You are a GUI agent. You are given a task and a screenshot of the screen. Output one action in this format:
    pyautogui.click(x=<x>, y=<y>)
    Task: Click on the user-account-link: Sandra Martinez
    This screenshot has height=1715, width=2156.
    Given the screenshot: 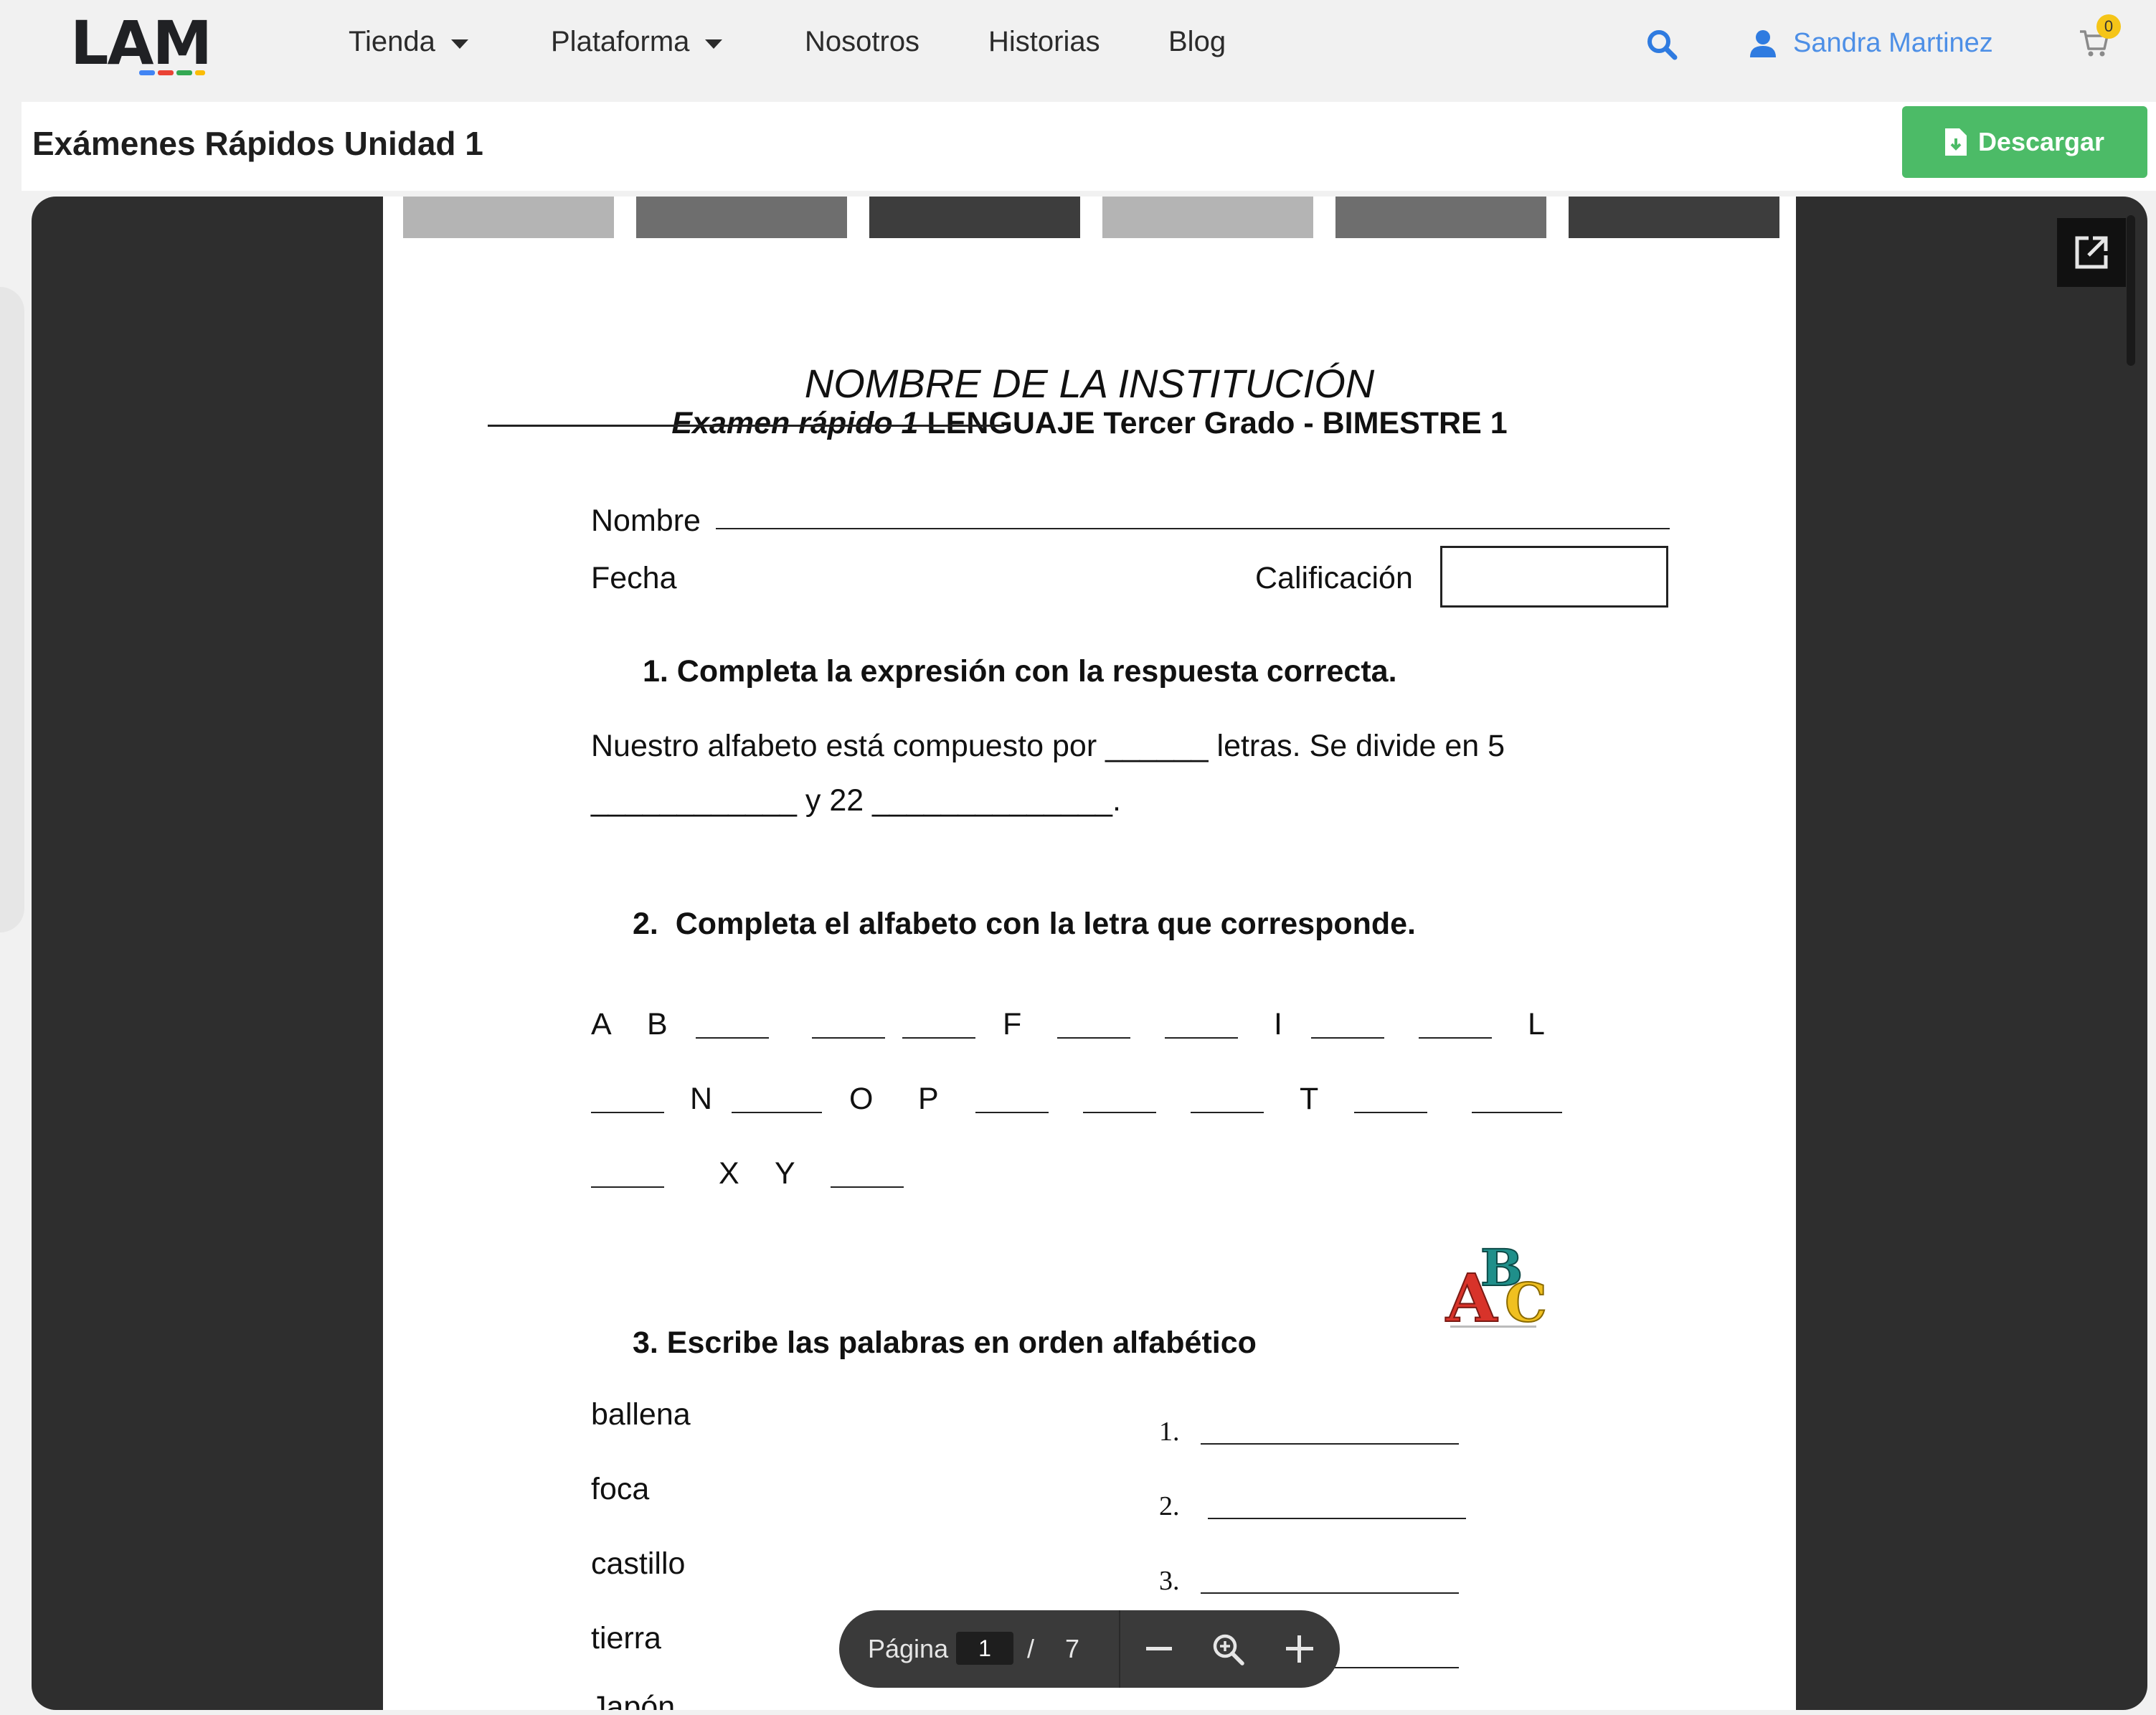 What is the action you would take?
    pyautogui.click(x=1871, y=43)
    